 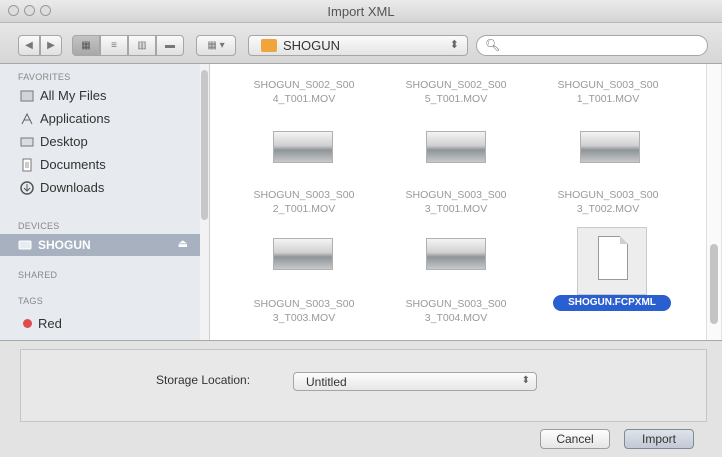 I want to click on file-name: 3_T002.MOV, so click(x=608, y=209).